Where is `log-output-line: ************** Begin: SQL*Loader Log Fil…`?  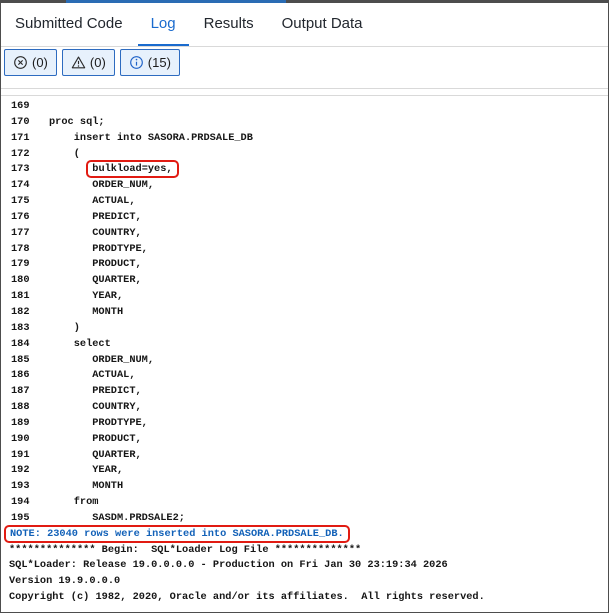 log-output-line: ************** Begin: SQL*Loader Log Fil… is located at coordinates (185, 549).